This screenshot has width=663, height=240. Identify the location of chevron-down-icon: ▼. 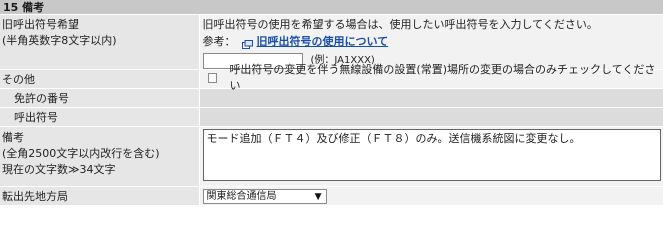
(318, 197).